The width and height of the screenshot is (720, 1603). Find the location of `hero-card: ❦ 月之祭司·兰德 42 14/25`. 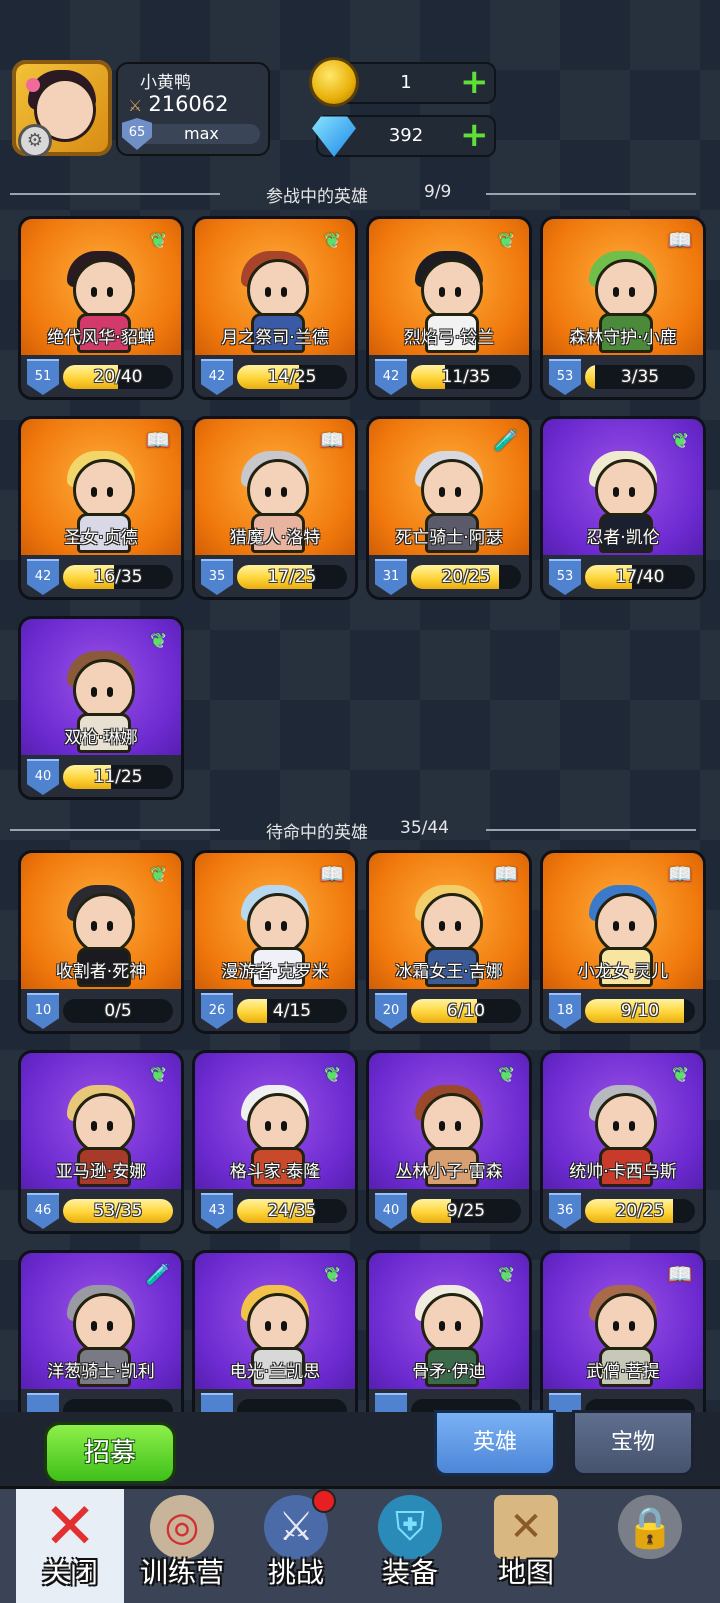

hero-card: ❦ 月之祭司·兰德 42 14/25 is located at coordinates (275, 308).